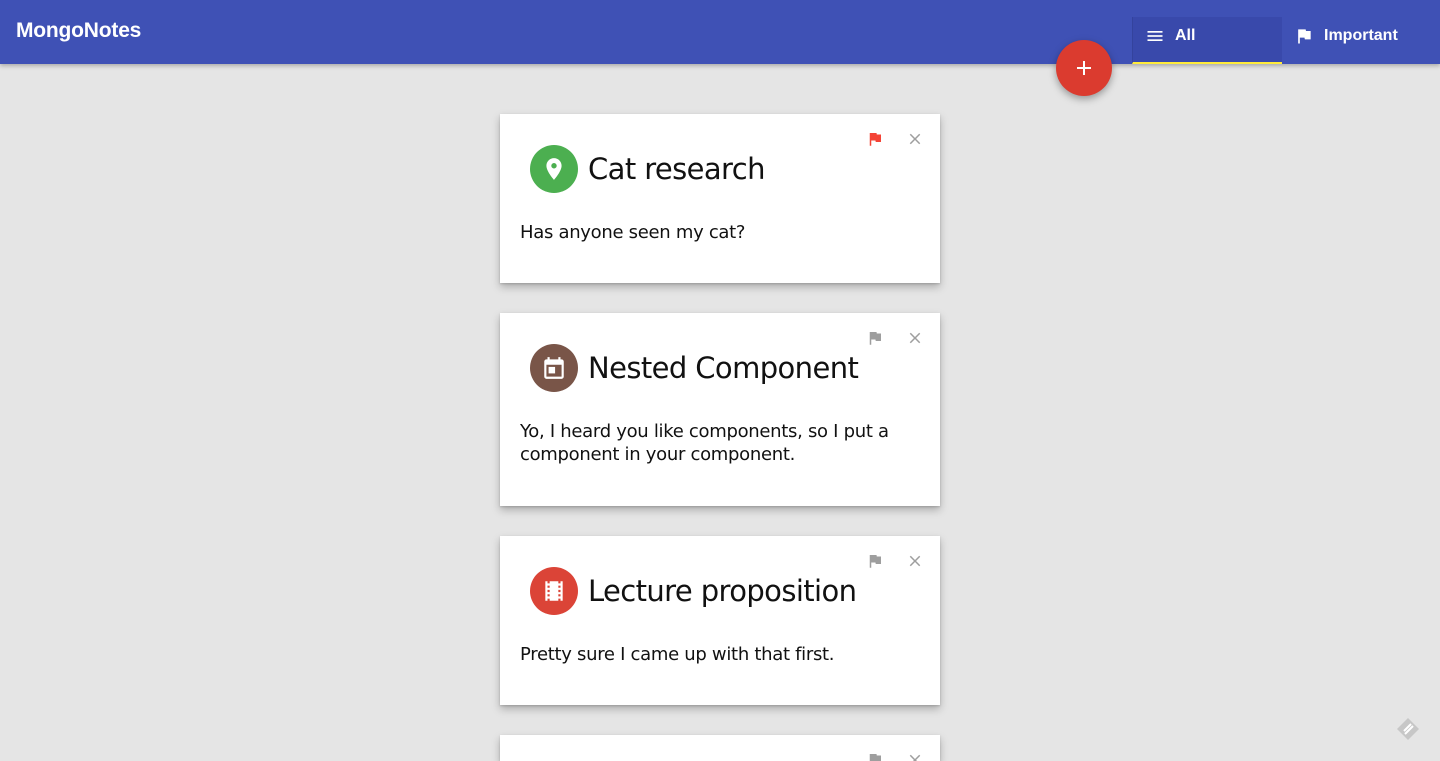 This screenshot has width=1440, height=761. What do you see at coordinates (720, 198) in the screenshot?
I see `note-card: Cat research Has anyone seen my cat?` at bounding box center [720, 198].